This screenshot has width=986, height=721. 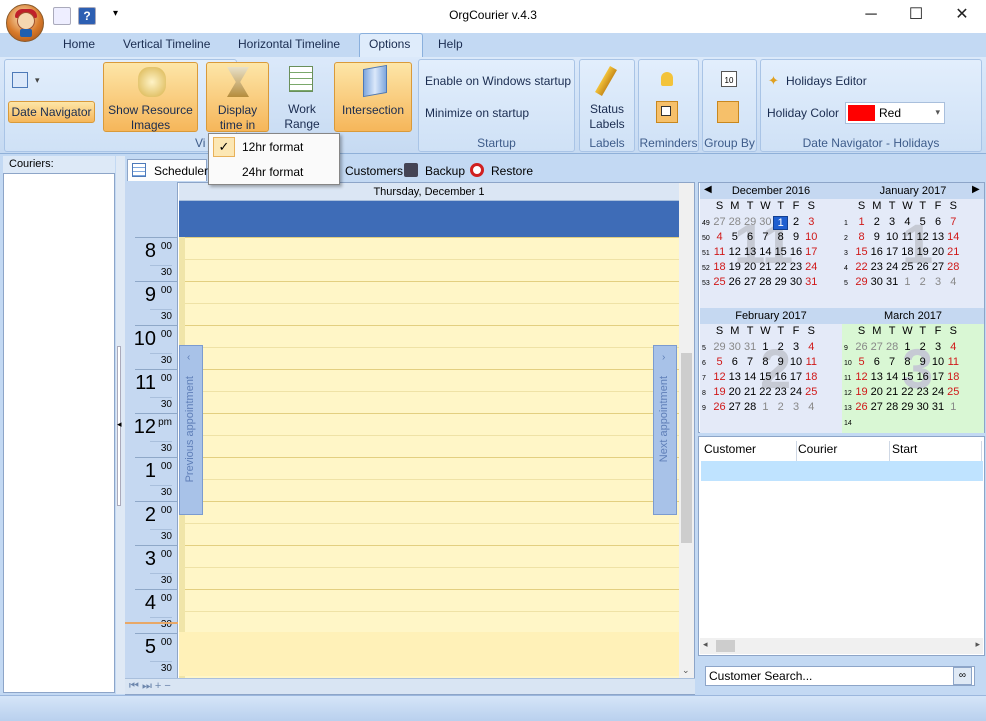 I want to click on calendar-day: 24, so click(x=796, y=392).